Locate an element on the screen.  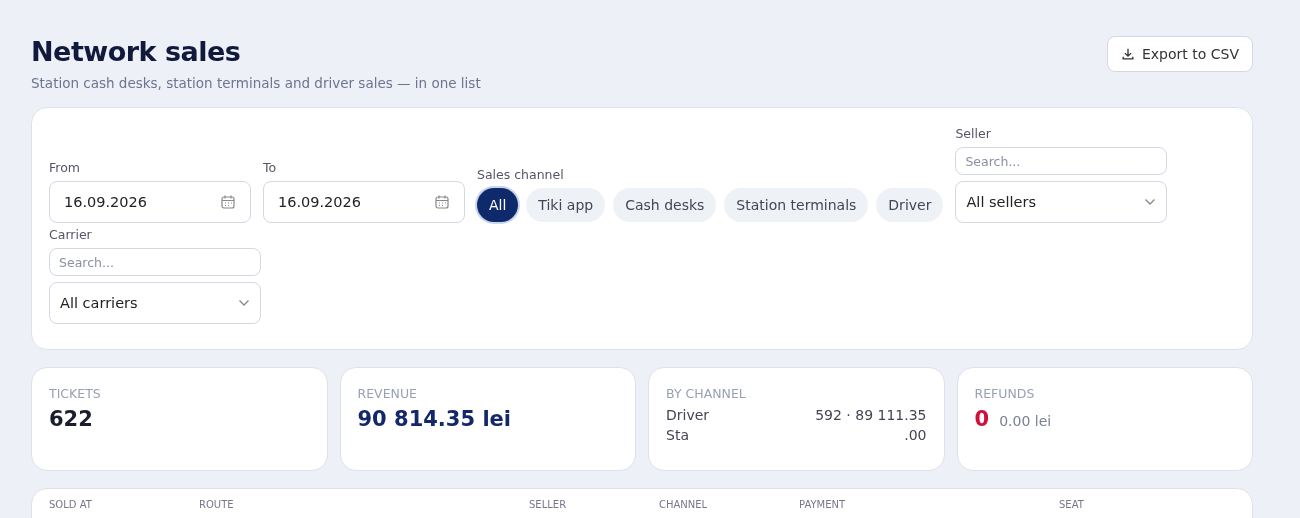
seller-label: Seller is located at coordinates (973, 133).